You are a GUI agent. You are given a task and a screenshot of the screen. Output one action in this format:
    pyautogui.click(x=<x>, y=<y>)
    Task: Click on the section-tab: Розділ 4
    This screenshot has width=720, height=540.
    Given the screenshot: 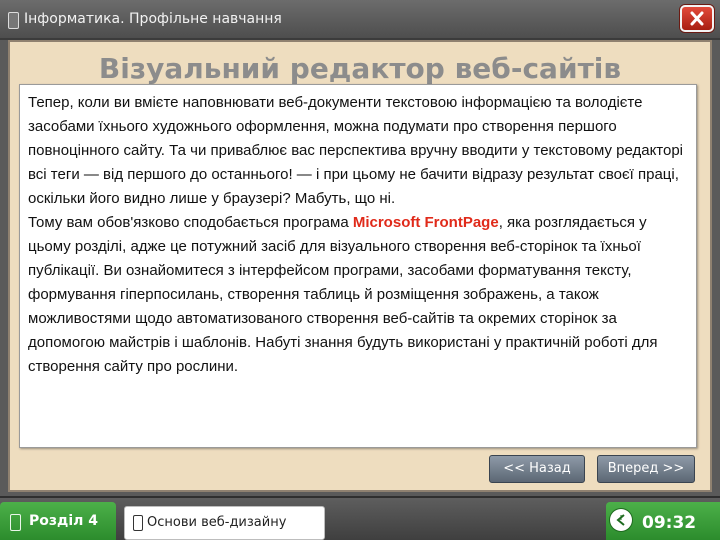 What is the action you would take?
    pyautogui.click(x=58, y=521)
    